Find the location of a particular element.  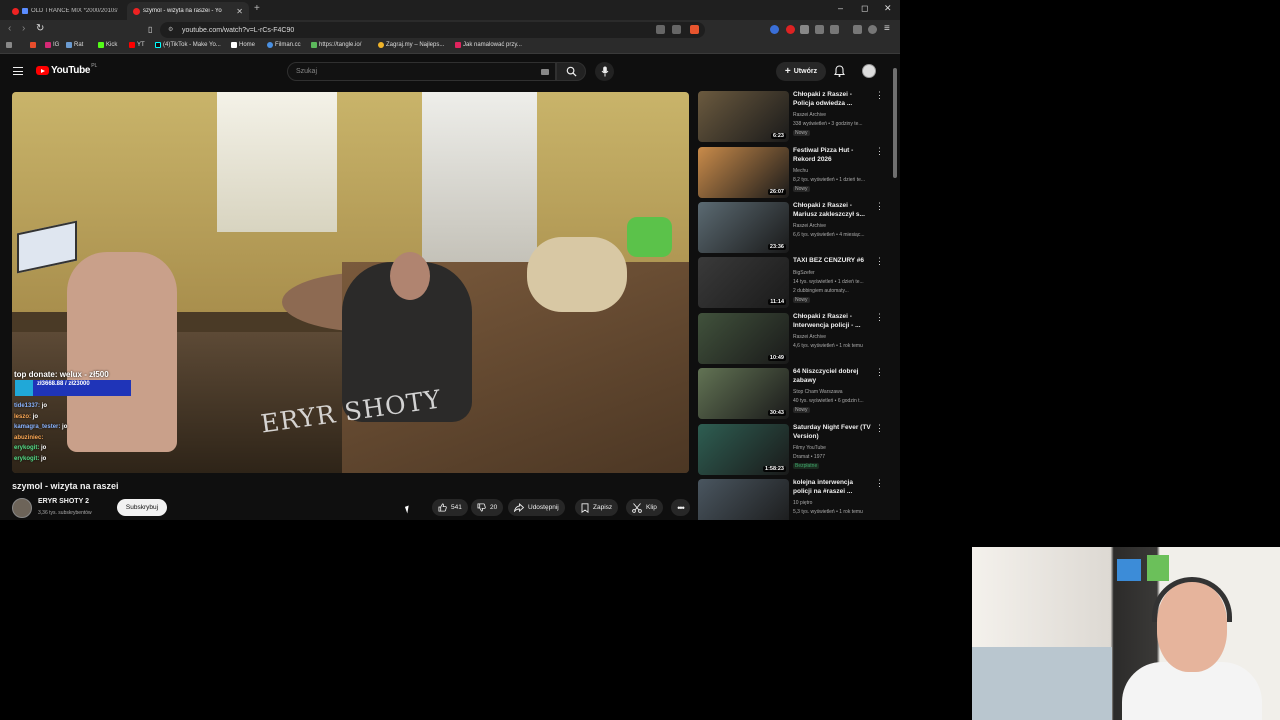

search-placeholder: Szukaj is located at coordinates (307, 71).